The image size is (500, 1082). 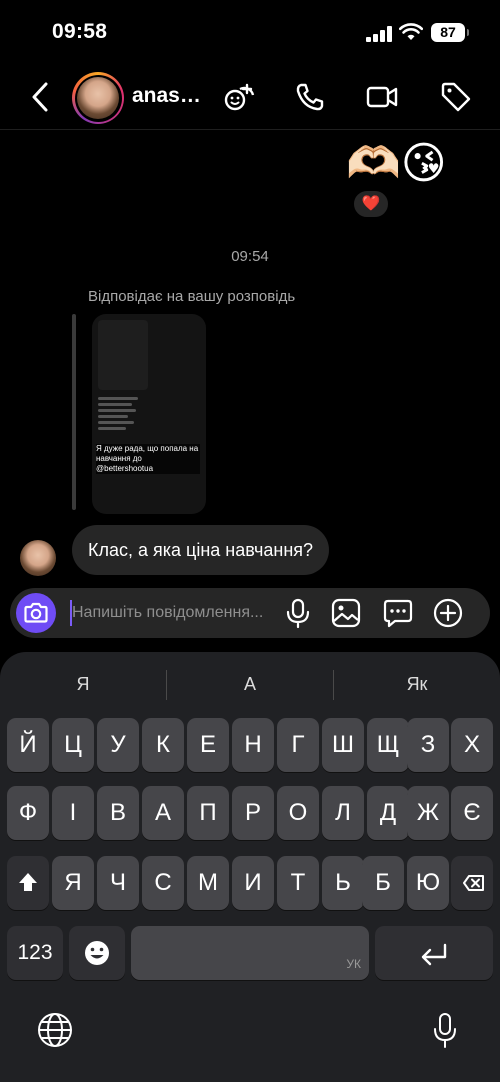 I want to click on add-icon, so click(x=448, y=613).